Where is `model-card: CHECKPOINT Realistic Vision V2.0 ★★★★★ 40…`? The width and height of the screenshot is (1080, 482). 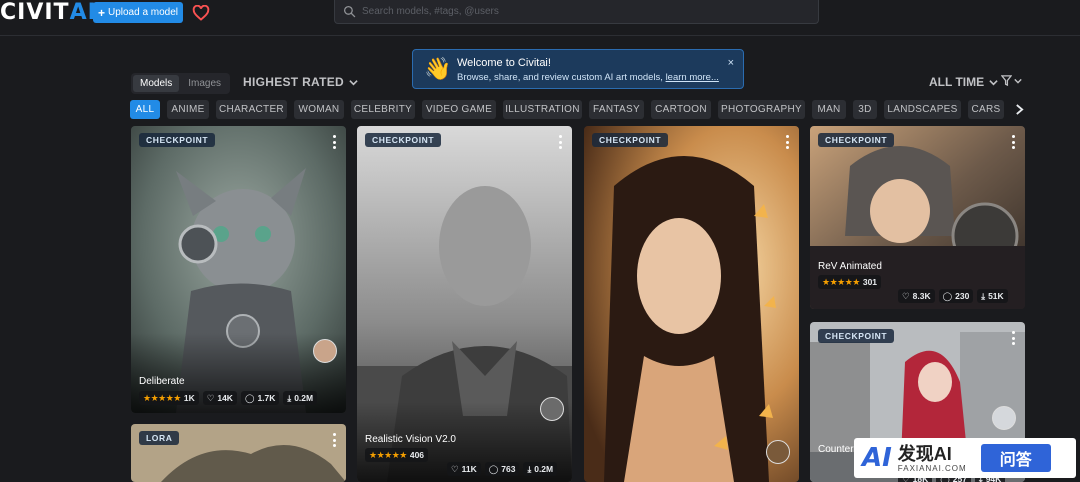
model-card: CHECKPOINT Realistic Vision V2.0 ★★★★★ 40… is located at coordinates (464, 304).